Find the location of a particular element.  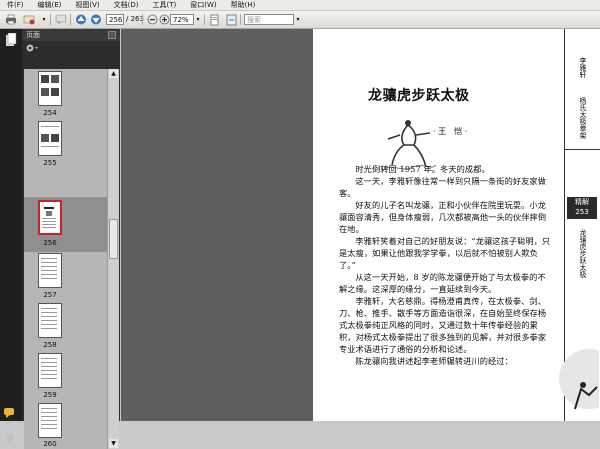

corner-decoration is located at coordinates (579, 379).